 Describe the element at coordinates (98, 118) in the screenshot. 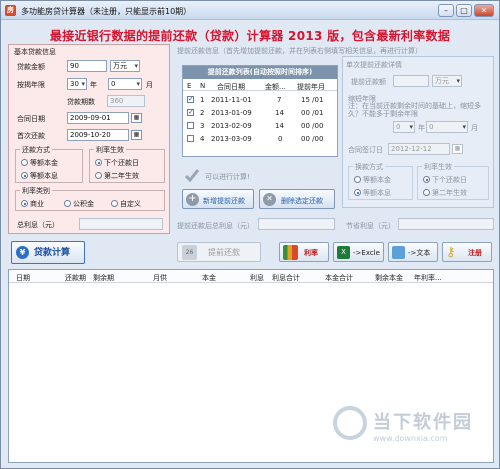

I see `contract-date-field: 2009-09-01` at that location.